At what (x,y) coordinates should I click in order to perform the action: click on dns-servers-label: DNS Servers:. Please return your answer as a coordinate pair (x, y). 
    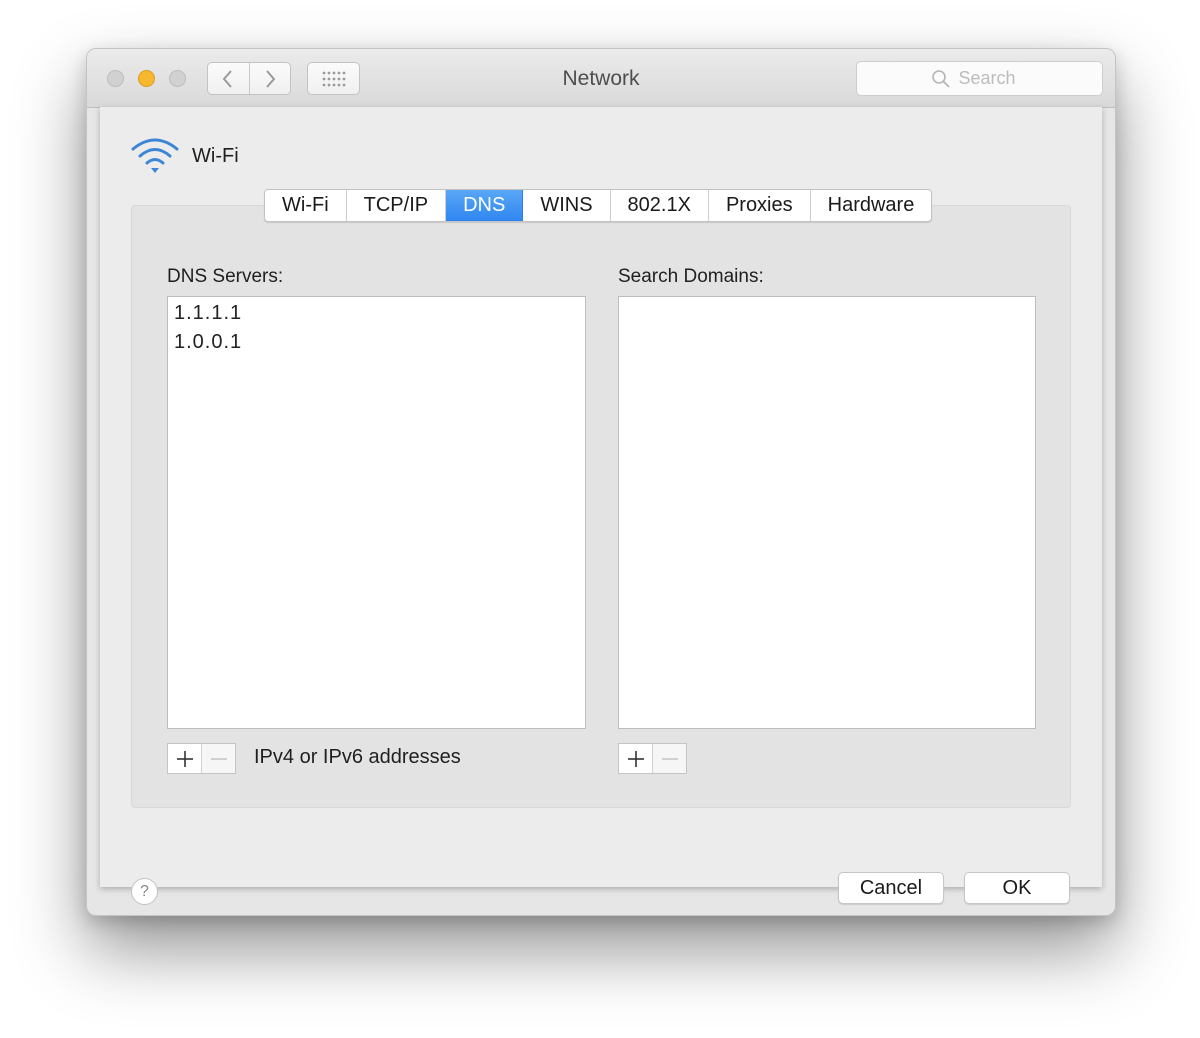
    Looking at the image, I should click on (225, 276).